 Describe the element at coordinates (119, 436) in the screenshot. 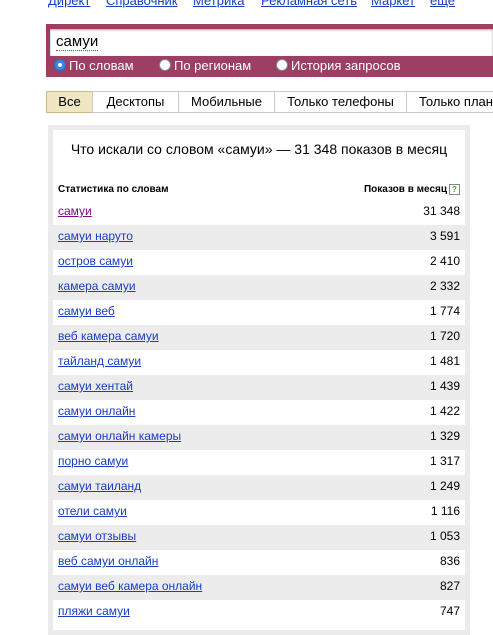

I see `keyword-link: самуи онлайн камеры` at that location.